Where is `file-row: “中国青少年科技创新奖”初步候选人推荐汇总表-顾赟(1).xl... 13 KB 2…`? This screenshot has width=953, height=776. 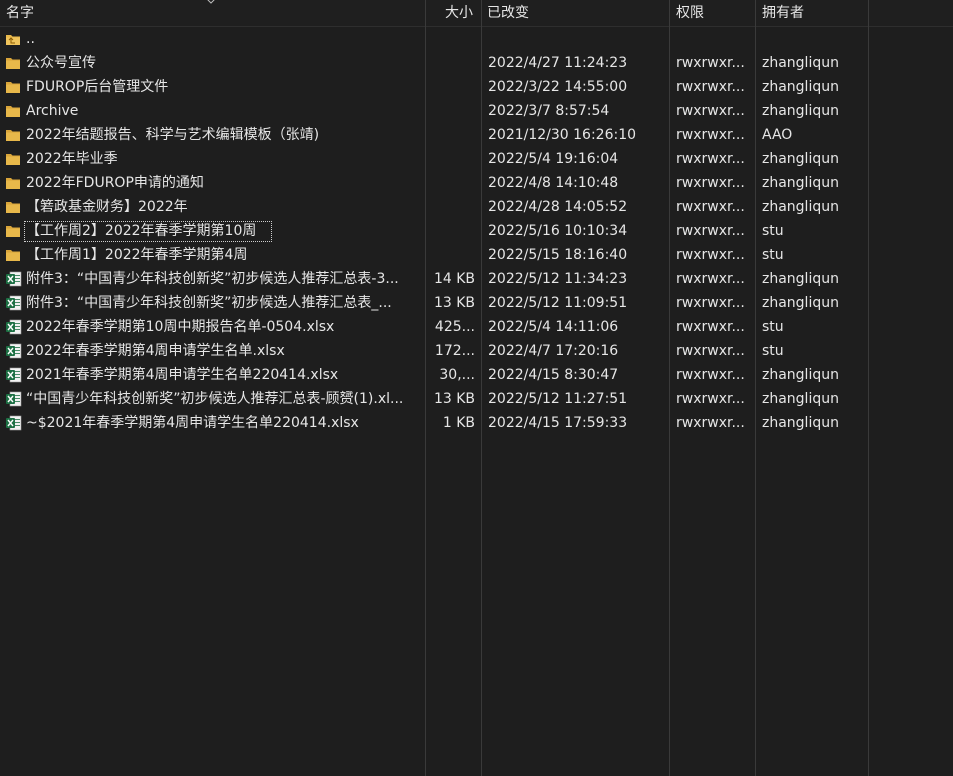 file-row: “中国青少年科技创新奖”初步候选人推荐汇总表-顾赟(1).xl... 13 KB 2… is located at coordinates (434, 399).